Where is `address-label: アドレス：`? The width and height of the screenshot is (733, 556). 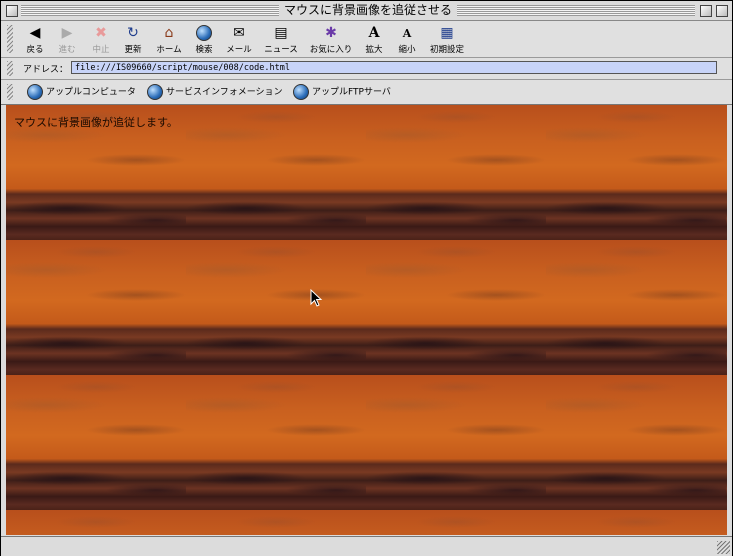 address-label: アドレス： is located at coordinates (46, 70).